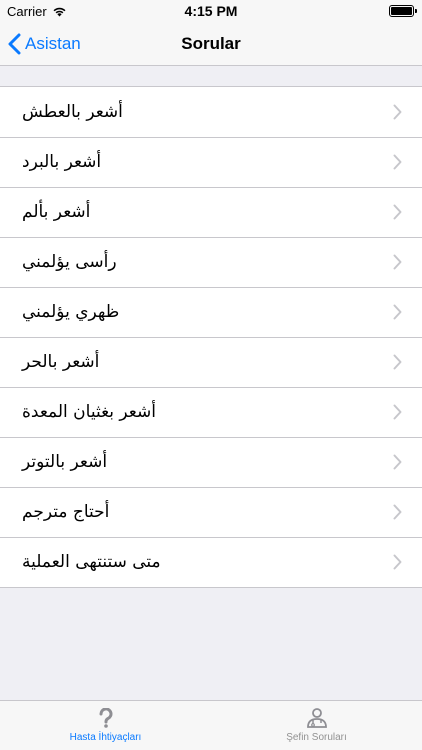  Describe the element at coordinates (66, 512) in the screenshot. I see `list-item-label: أحتاج مترجم` at that location.